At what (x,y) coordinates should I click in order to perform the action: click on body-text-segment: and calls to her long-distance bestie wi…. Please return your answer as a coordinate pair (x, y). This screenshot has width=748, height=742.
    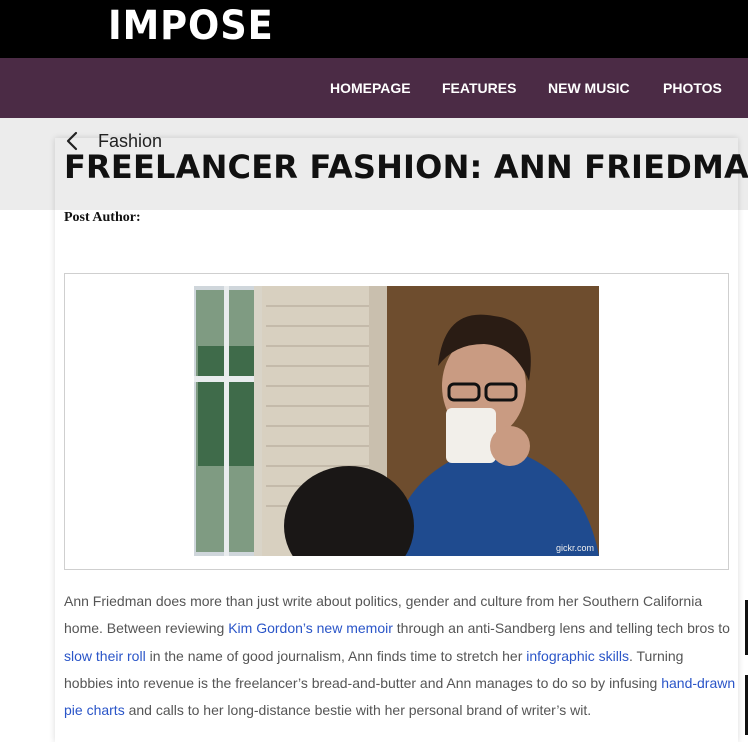
    Looking at the image, I should click on (358, 710).